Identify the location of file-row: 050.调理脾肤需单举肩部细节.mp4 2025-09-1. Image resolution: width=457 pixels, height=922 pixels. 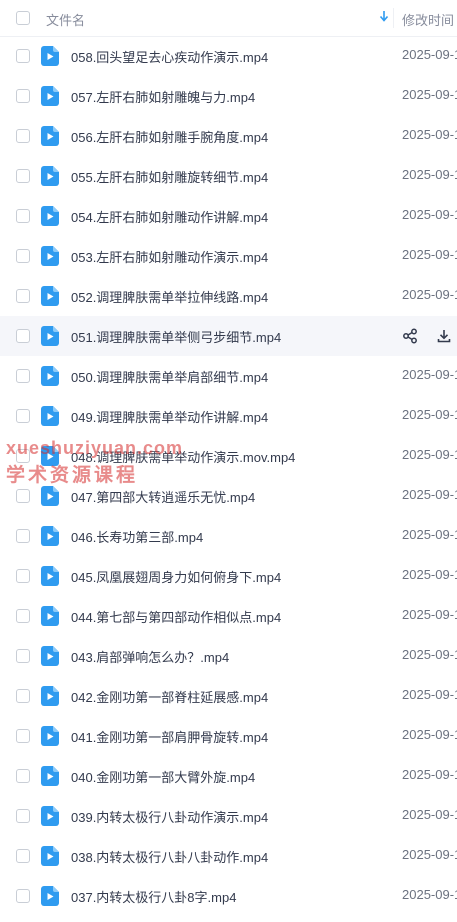
(228, 376).